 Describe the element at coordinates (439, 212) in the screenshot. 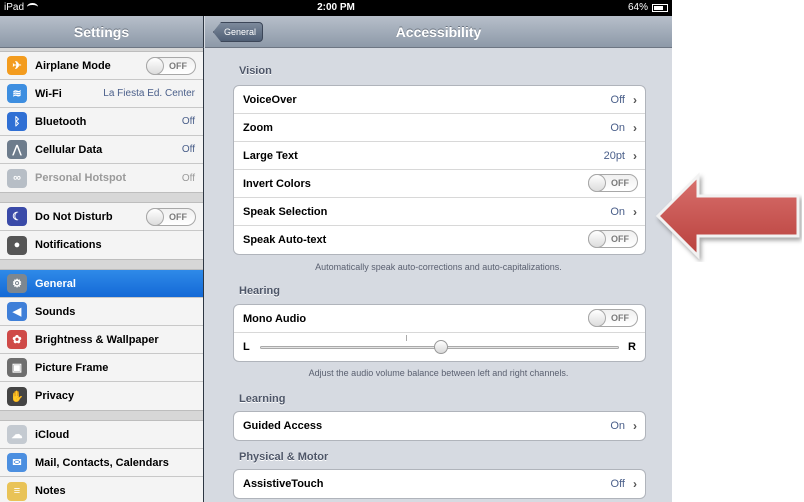

I see `speak-selection-row: Speak Selection On ›` at that location.